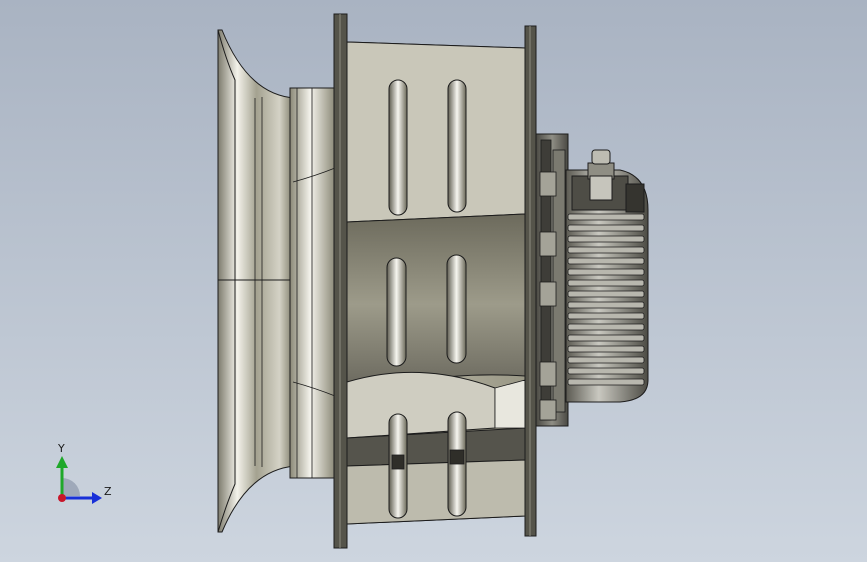 The width and height of the screenshot is (867, 562). What do you see at coordinates (62, 462) in the screenshot?
I see `y-axis-arrowhead` at bounding box center [62, 462].